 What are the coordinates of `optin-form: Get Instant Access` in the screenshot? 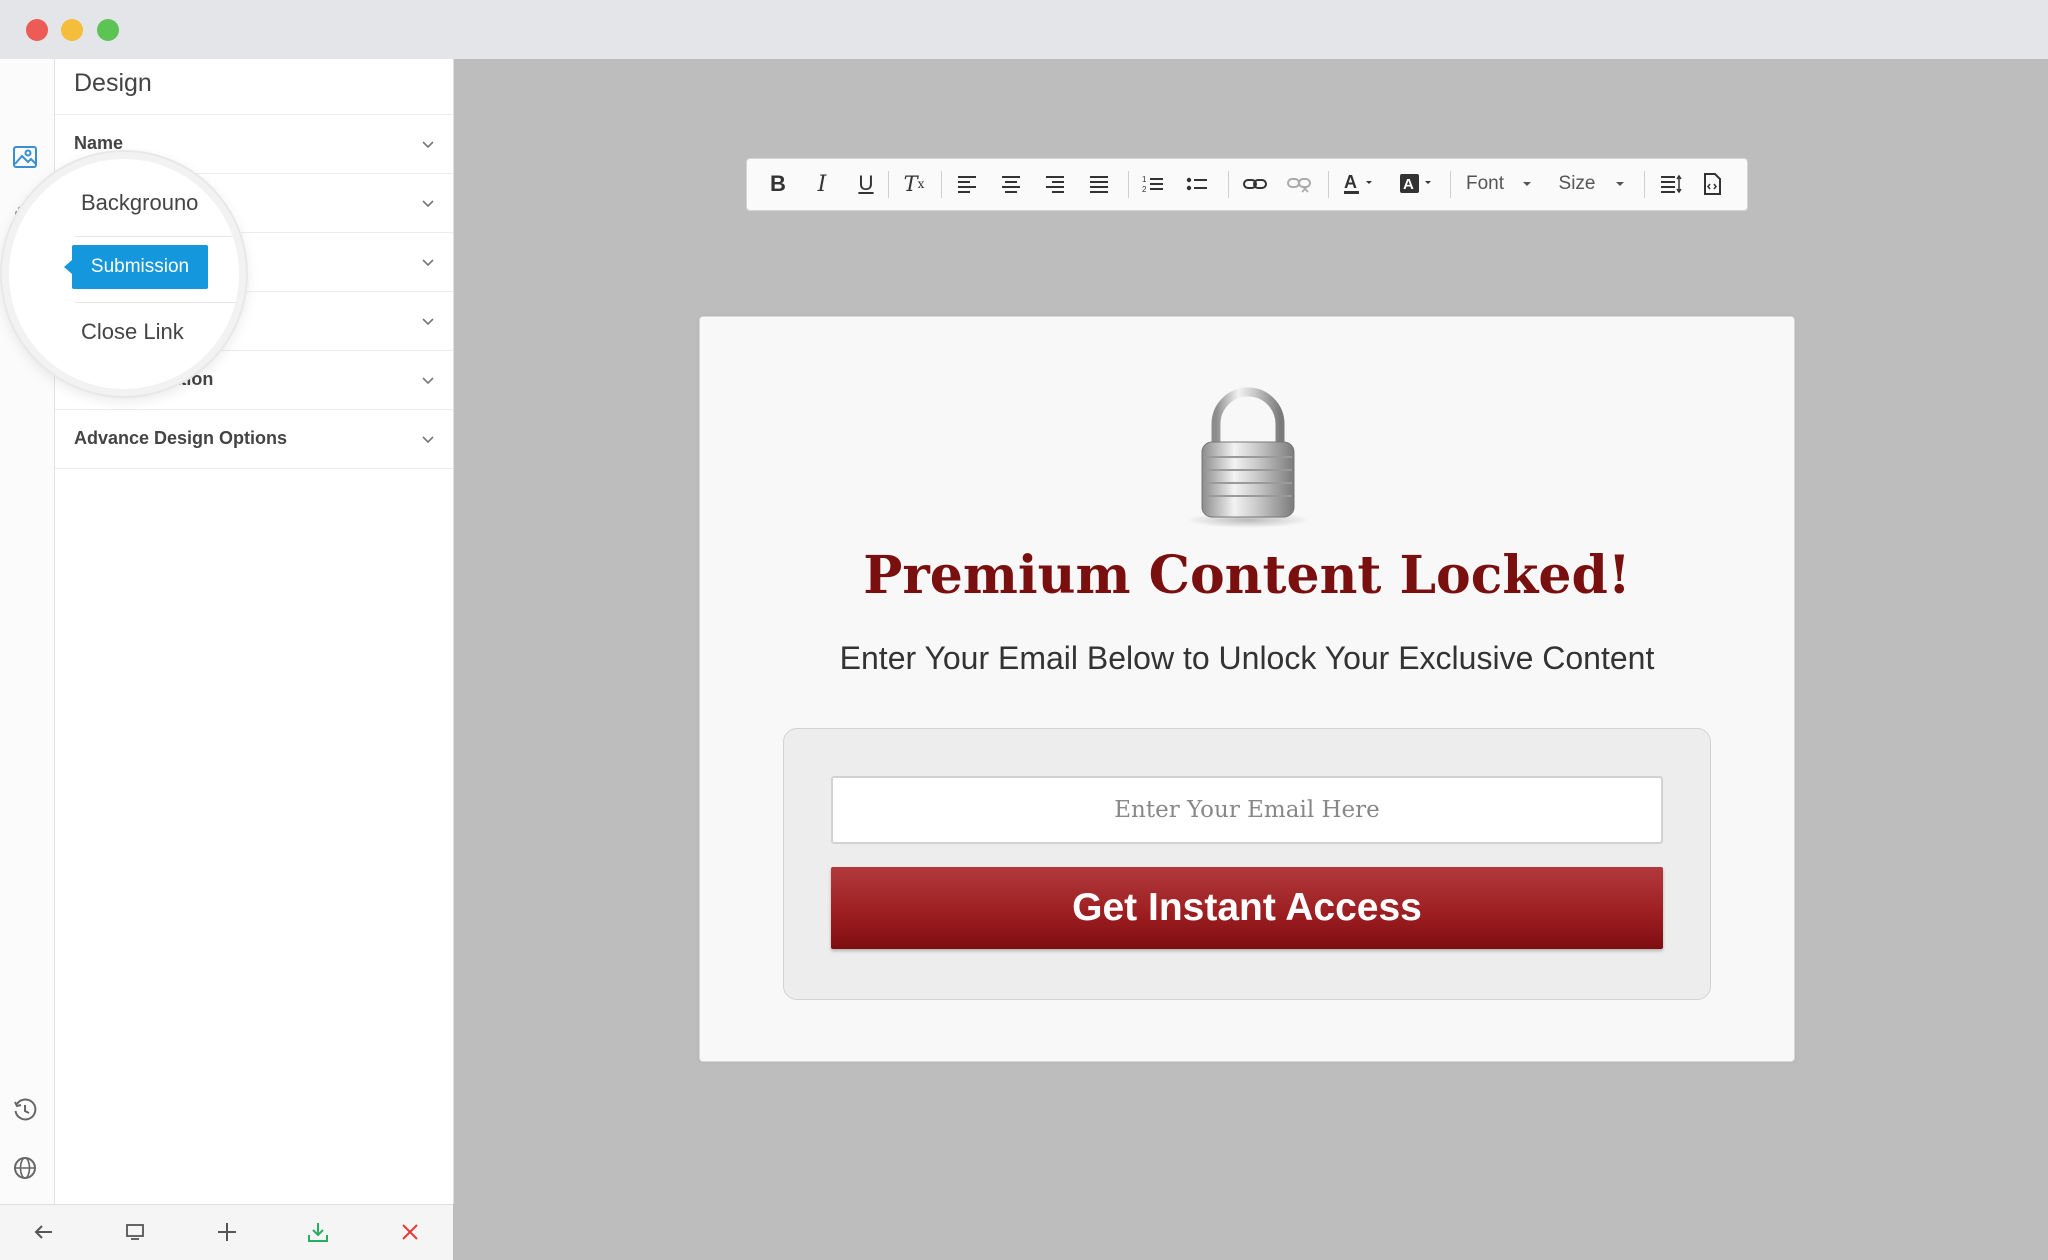 It's located at (1247, 864).